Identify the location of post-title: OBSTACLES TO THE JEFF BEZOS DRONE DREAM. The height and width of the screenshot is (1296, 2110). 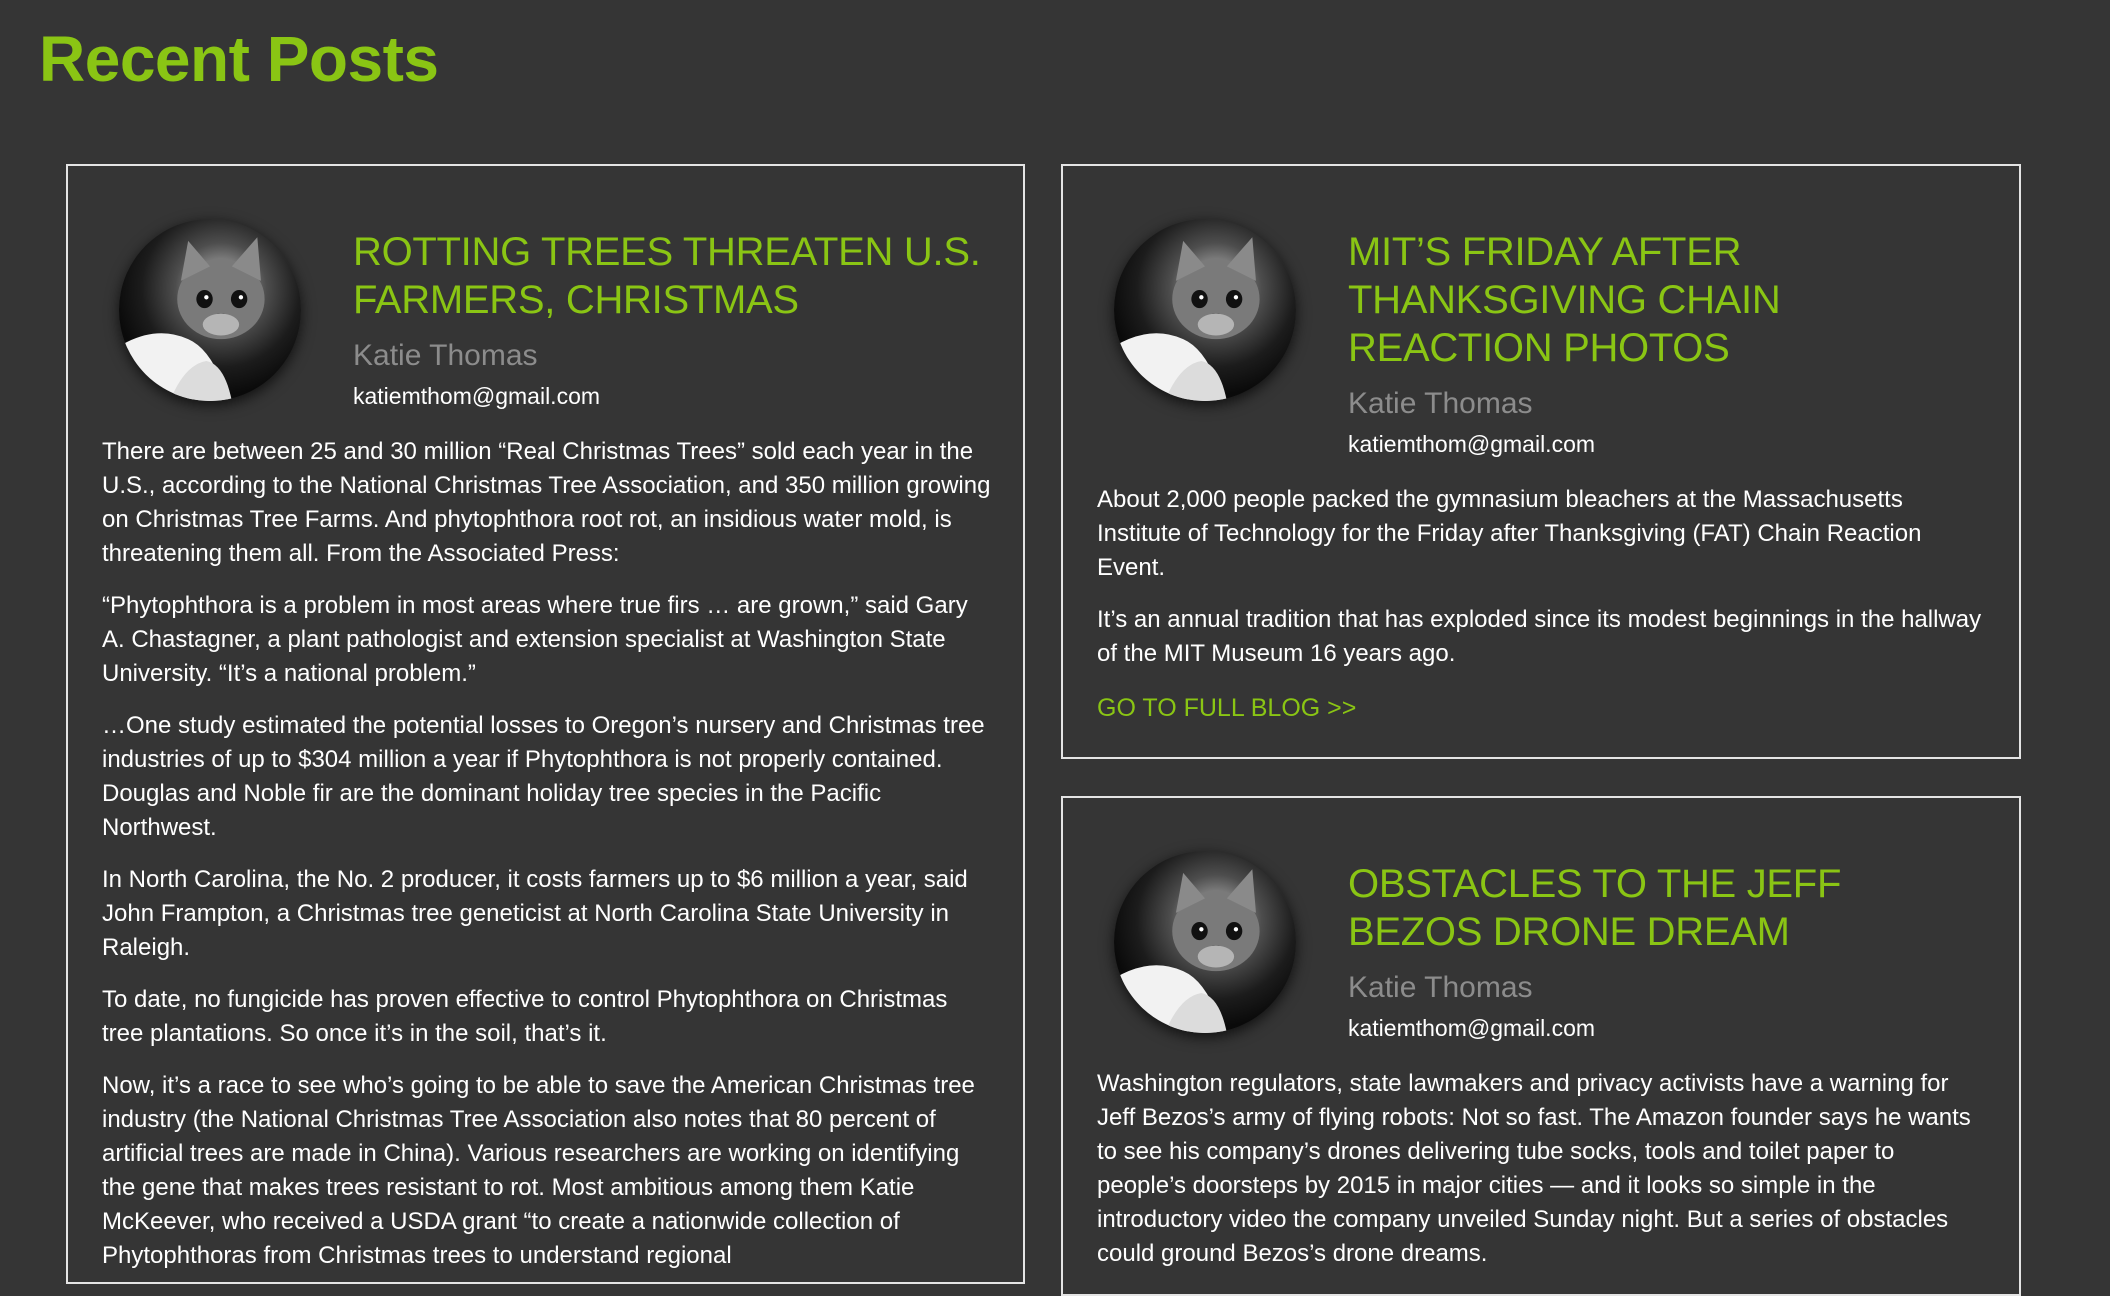
(1663, 908).